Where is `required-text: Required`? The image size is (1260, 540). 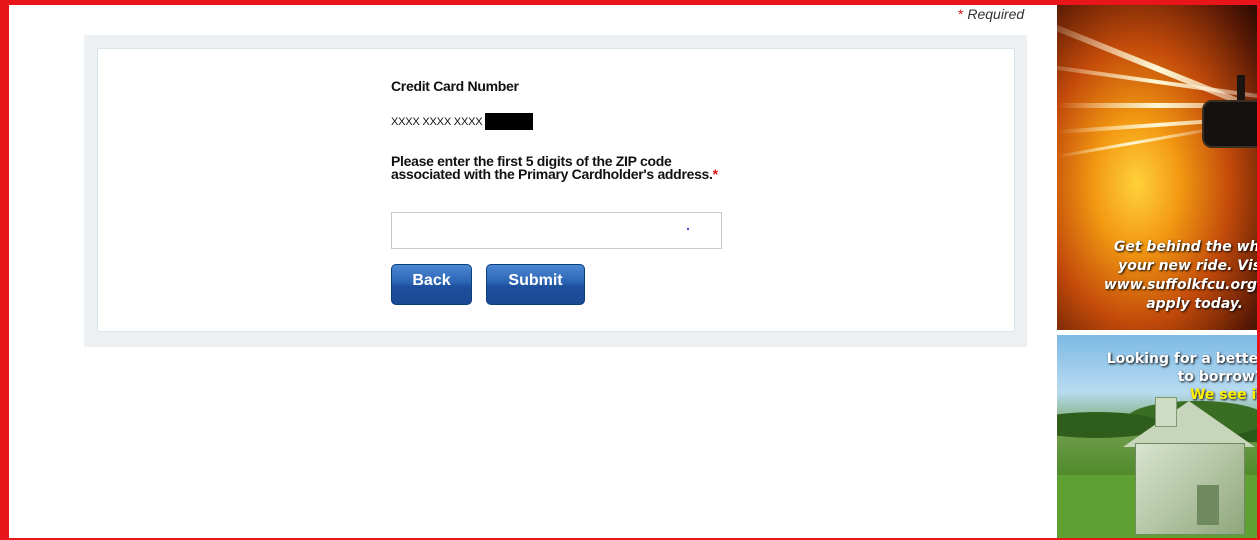
required-text: Required is located at coordinates (996, 14).